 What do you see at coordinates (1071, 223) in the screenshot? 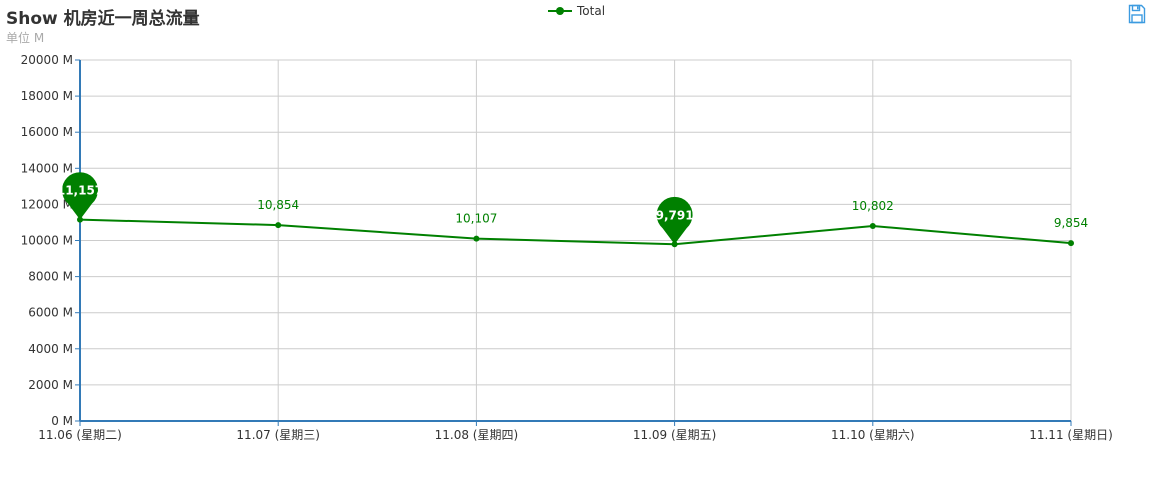
I see `data-label: 9,854` at bounding box center [1071, 223].